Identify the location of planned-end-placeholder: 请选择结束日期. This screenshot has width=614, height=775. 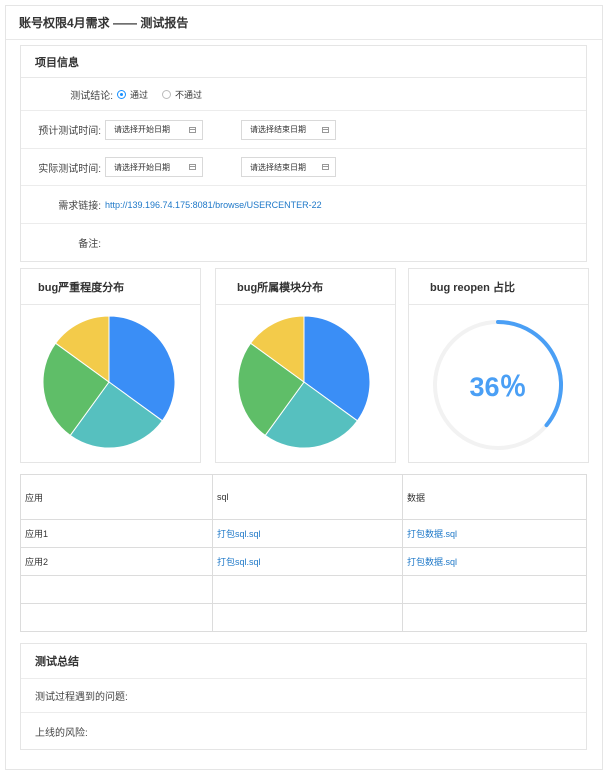
(278, 129).